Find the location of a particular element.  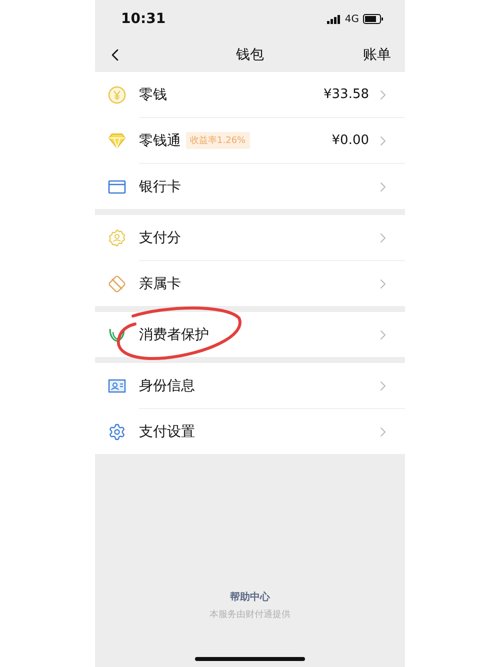

signal-icon is located at coordinates (333, 19).